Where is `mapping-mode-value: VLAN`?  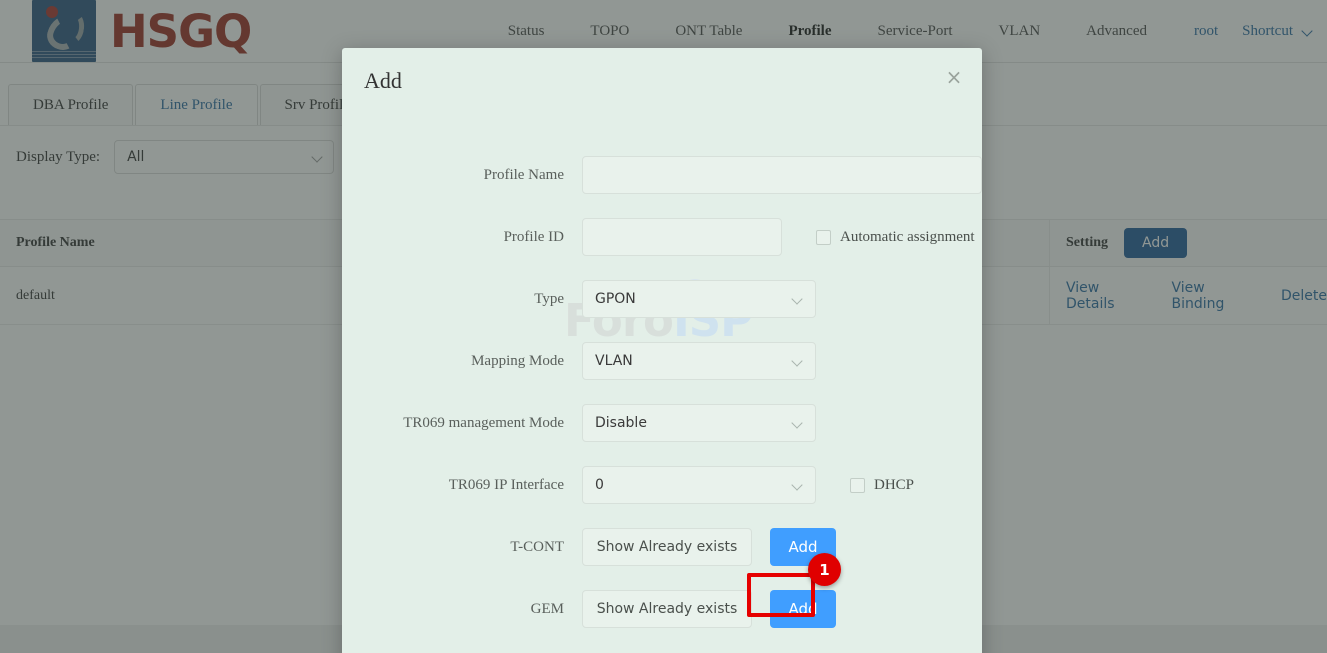 mapping-mode-value: VLAN is located at coordinates (614, 361).